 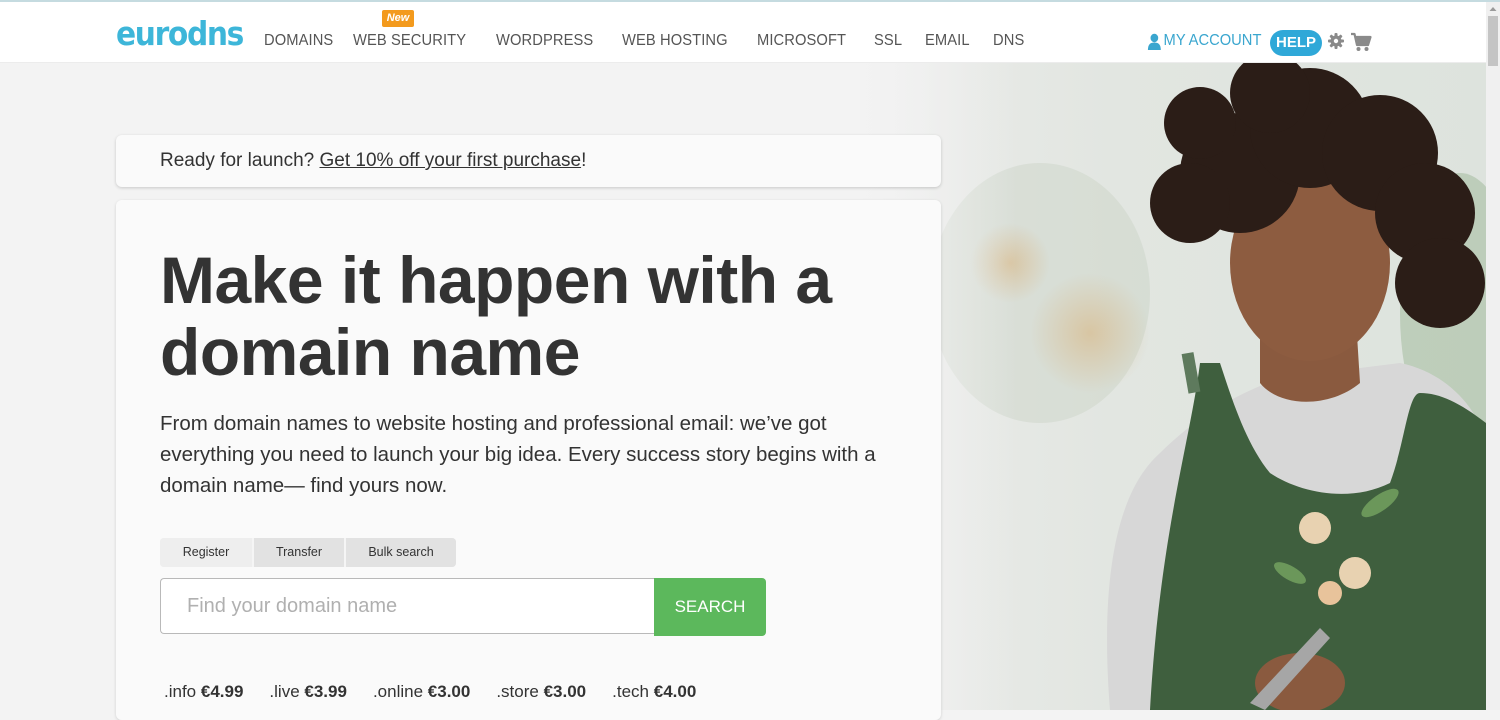 What do you see at coordinates (398, 691) in the screenshot?
I see `tld-name: .online` at bounding box center [398, 691].